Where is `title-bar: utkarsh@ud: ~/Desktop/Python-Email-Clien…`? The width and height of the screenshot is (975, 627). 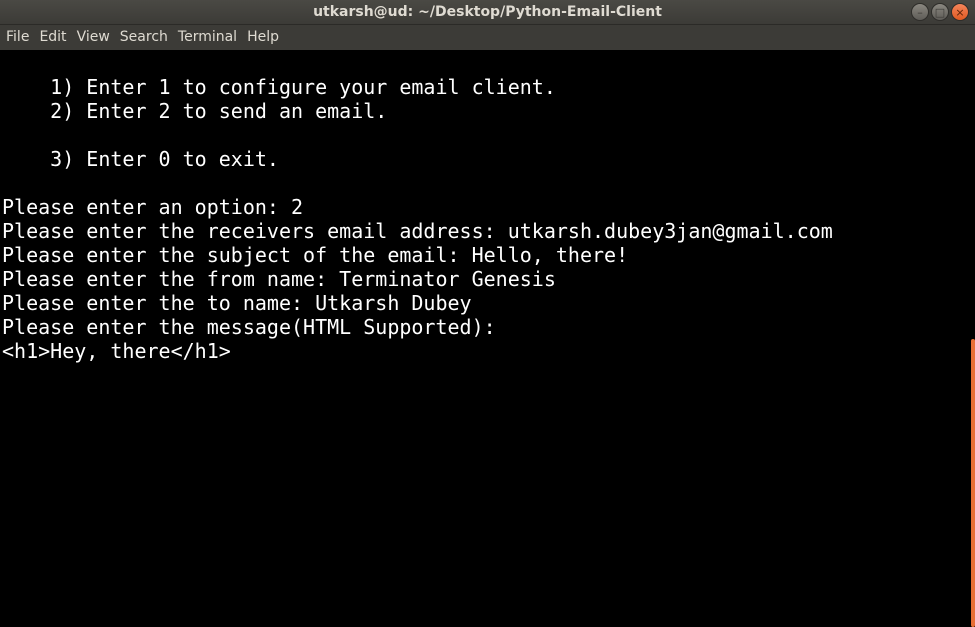
title-bar: utkarsh@ud: ~/Desktop/Python-Email-Clien… is located at coordinates (487, 12).